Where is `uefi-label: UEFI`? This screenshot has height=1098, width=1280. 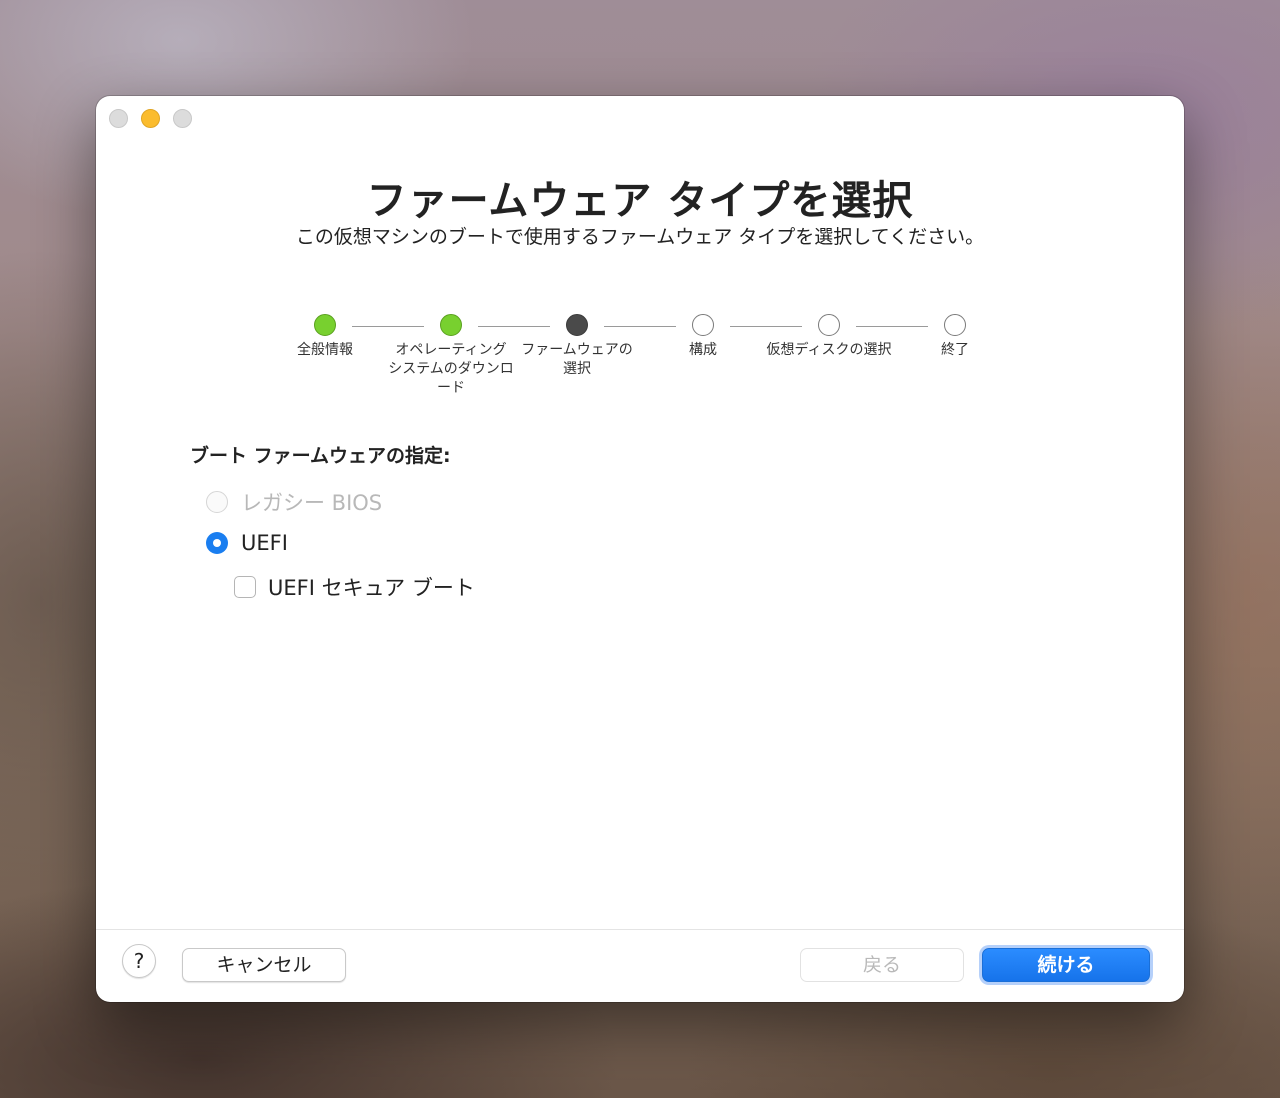 uefi-label: UEFI is located at coordinates (264, 543).